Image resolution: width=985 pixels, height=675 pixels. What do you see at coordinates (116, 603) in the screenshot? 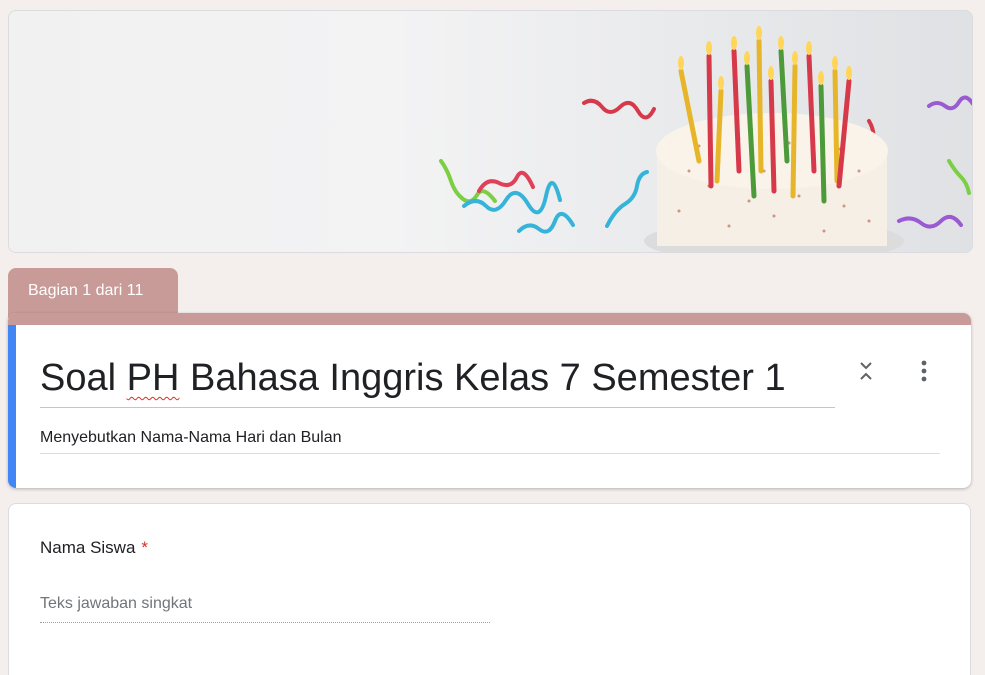
I see `short-answer-placeholder: Teks jawaban singkat` at bounding box center [116, 603].